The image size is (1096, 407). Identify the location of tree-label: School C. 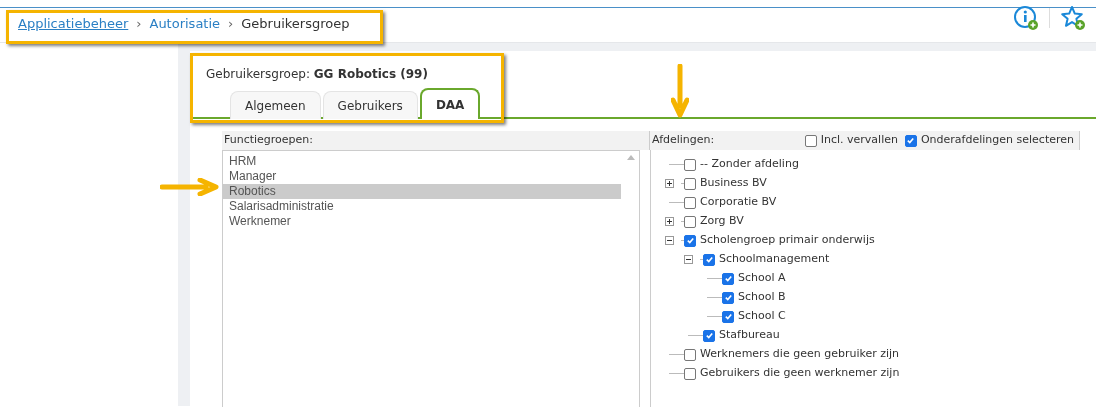
(762, 316).